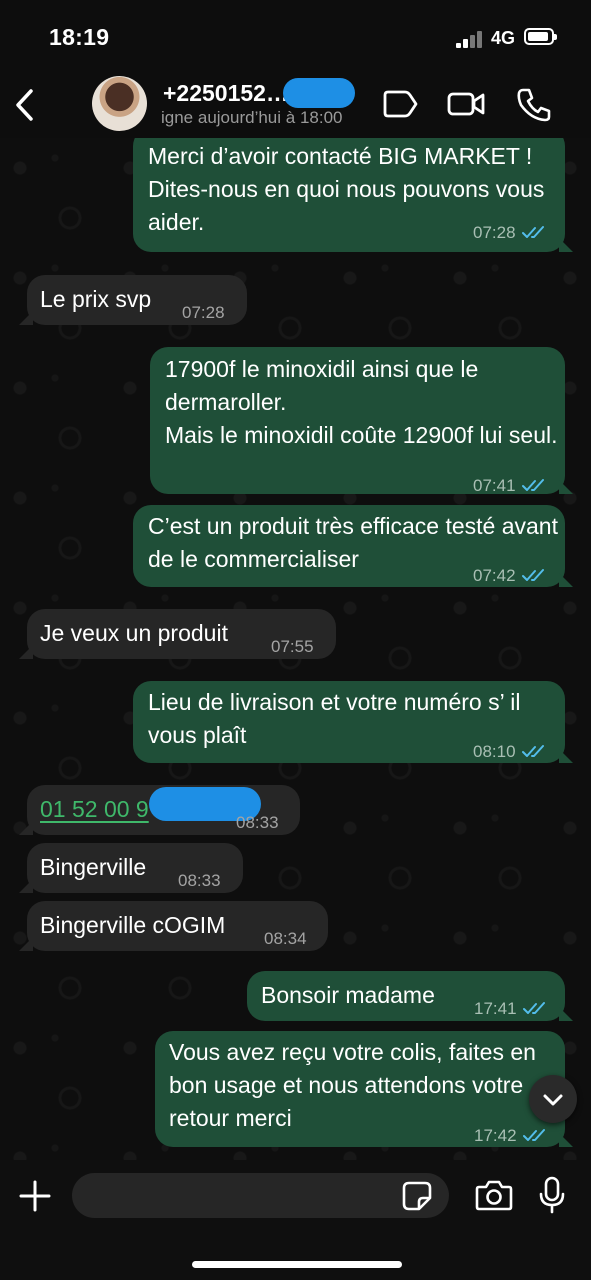 This screenshot has width=591, height=1280. I want to click on contact-avatar, so click(119, 103).